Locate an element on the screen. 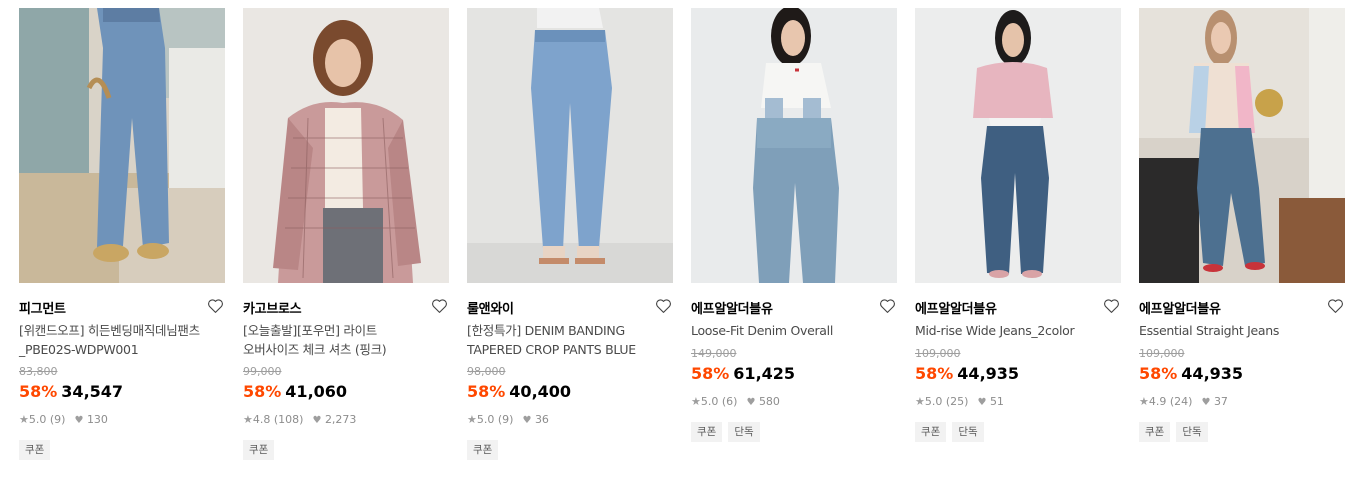  product-name-line1: [한정특가] DENIM BANDING is located at coordinates (570, 330).